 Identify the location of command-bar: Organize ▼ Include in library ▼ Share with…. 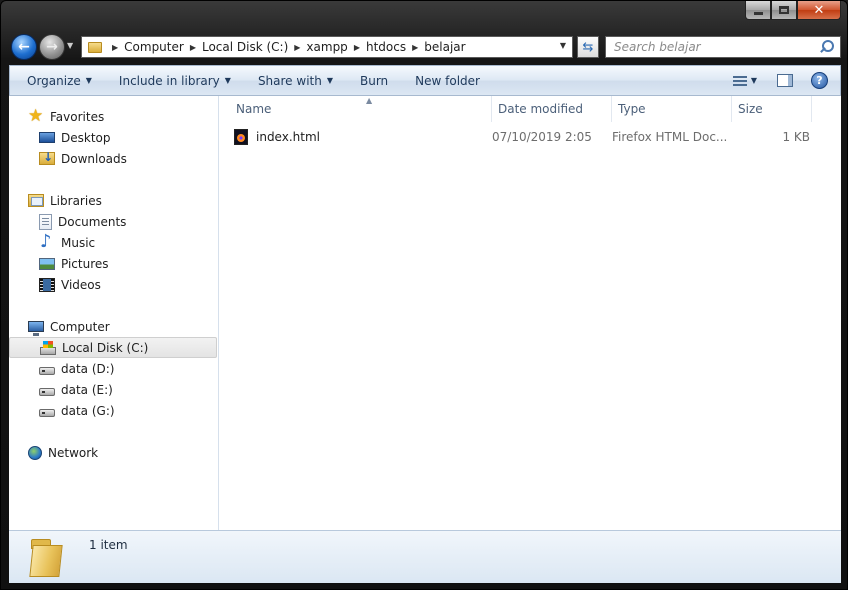
(425, 80).